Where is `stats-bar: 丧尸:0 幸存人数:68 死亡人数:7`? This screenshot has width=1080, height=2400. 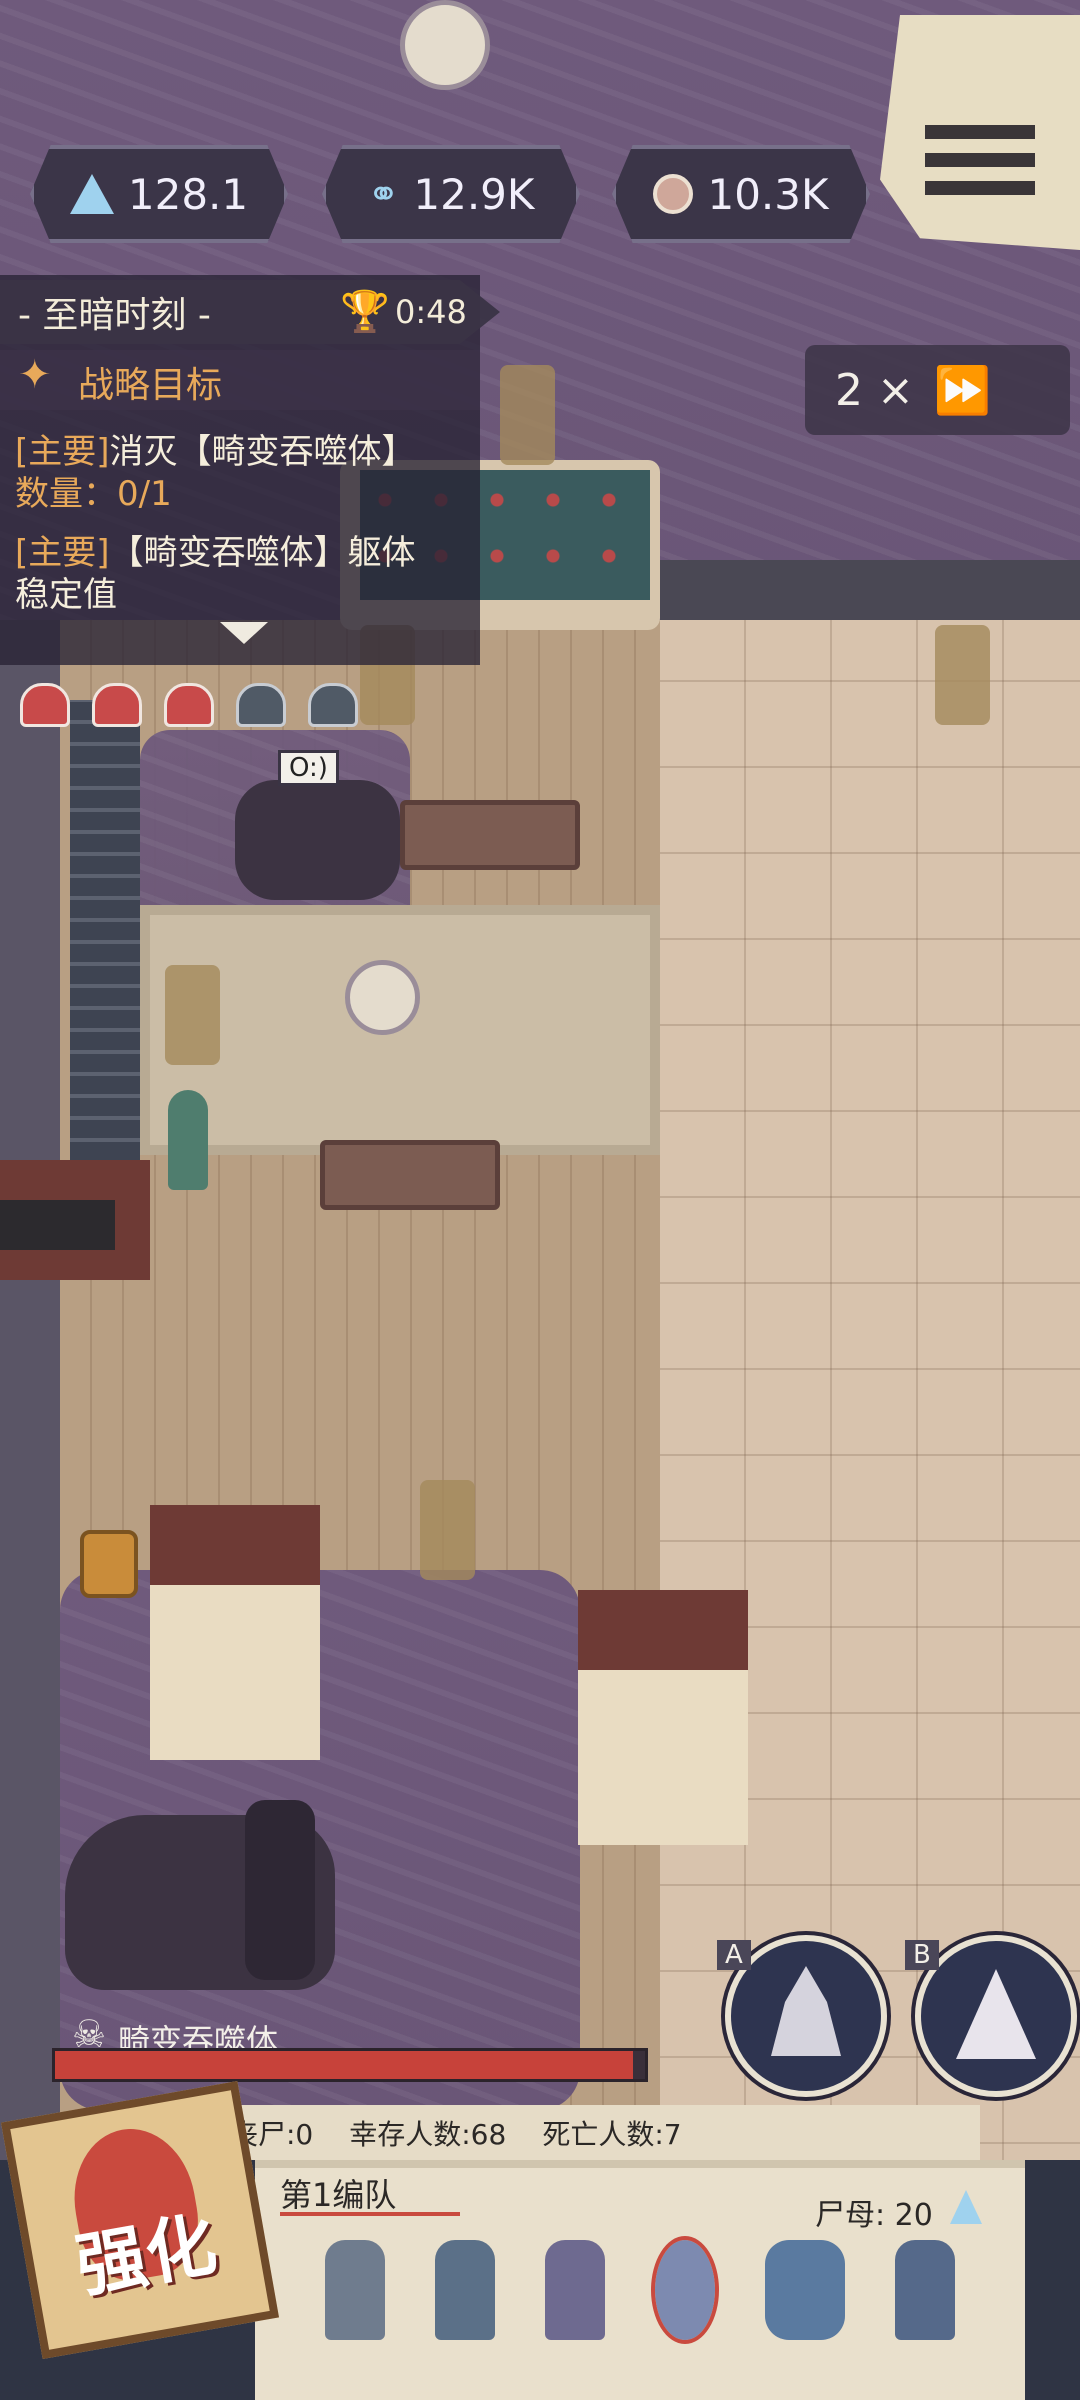 stats-bar: 丧尸:0 幸存人数:68 死亡人数:7 is located at coordinates (580, 2132).